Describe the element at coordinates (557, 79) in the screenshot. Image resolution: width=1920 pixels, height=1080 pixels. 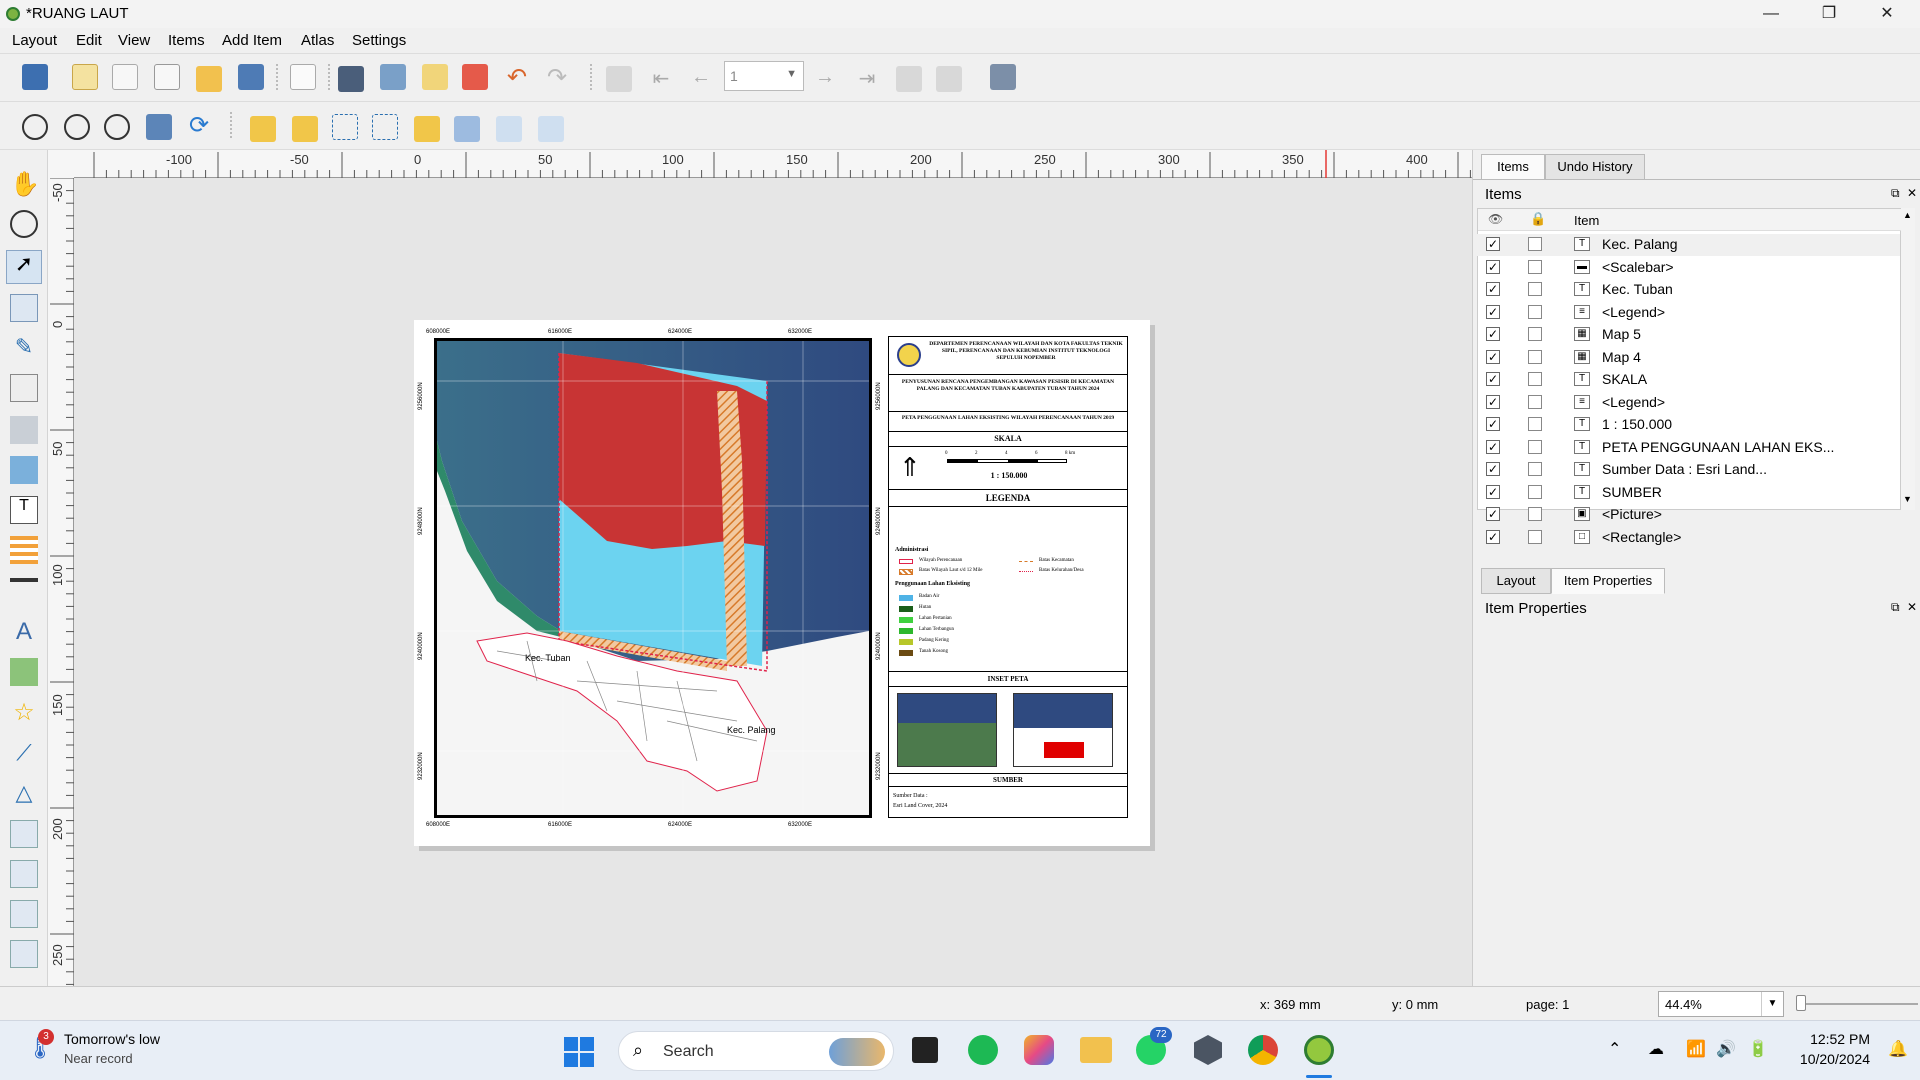
I see `redo-icon: ↷` at that location.